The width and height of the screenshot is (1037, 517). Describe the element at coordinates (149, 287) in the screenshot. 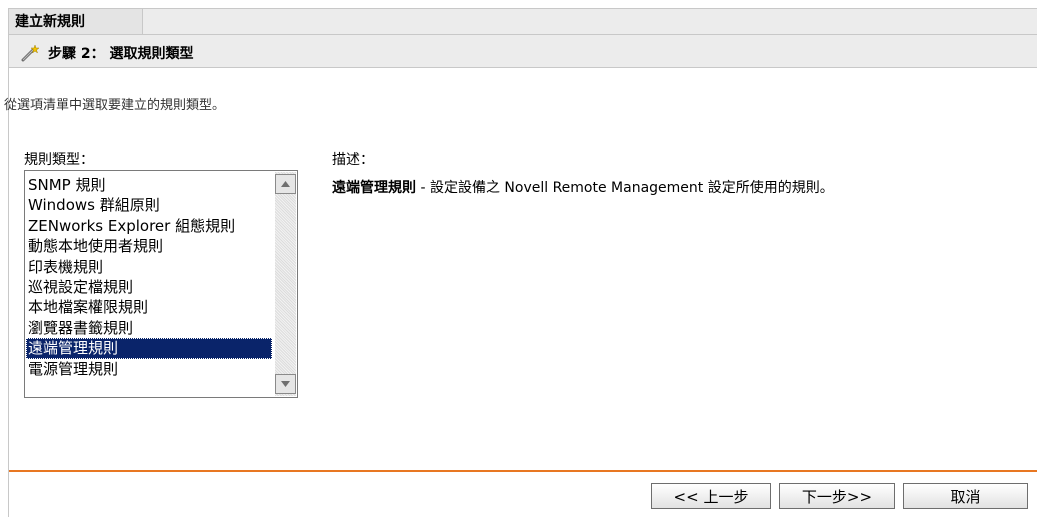

I see `list-item: 巡視設定檔規則` at that location.